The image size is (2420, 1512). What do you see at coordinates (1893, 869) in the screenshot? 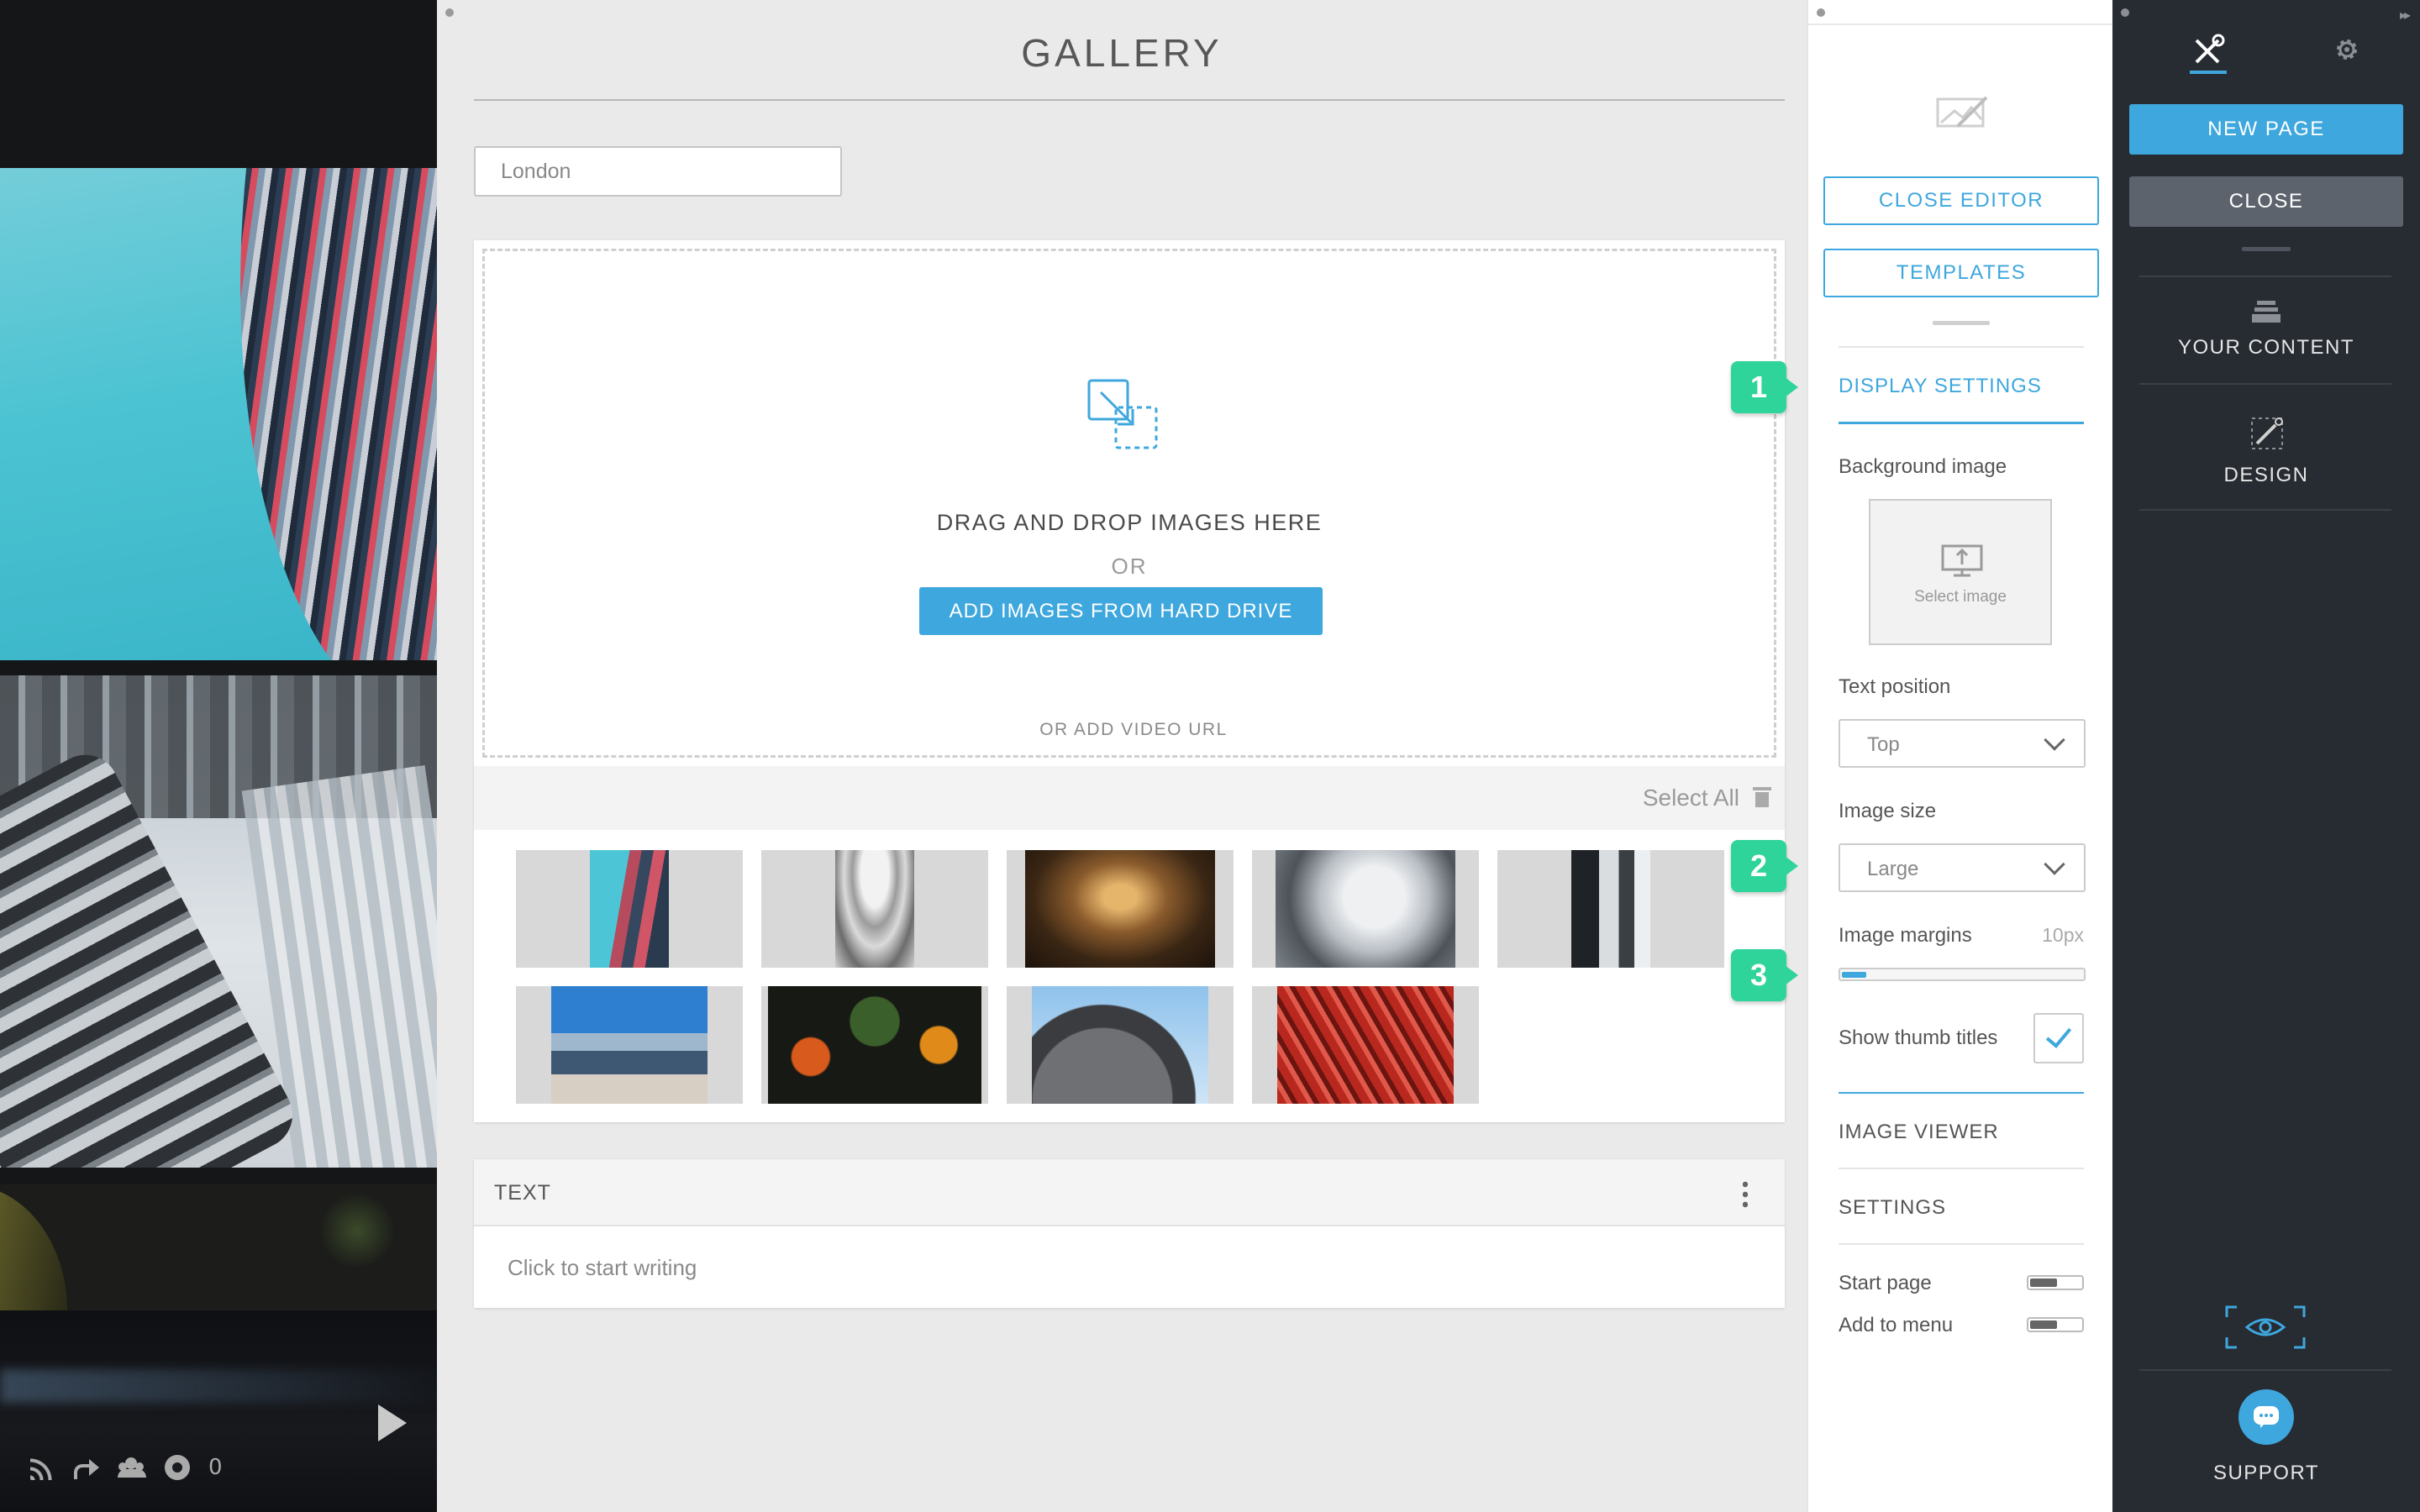
I see `image-size-value: Large` at bounding box center [1893, 869].